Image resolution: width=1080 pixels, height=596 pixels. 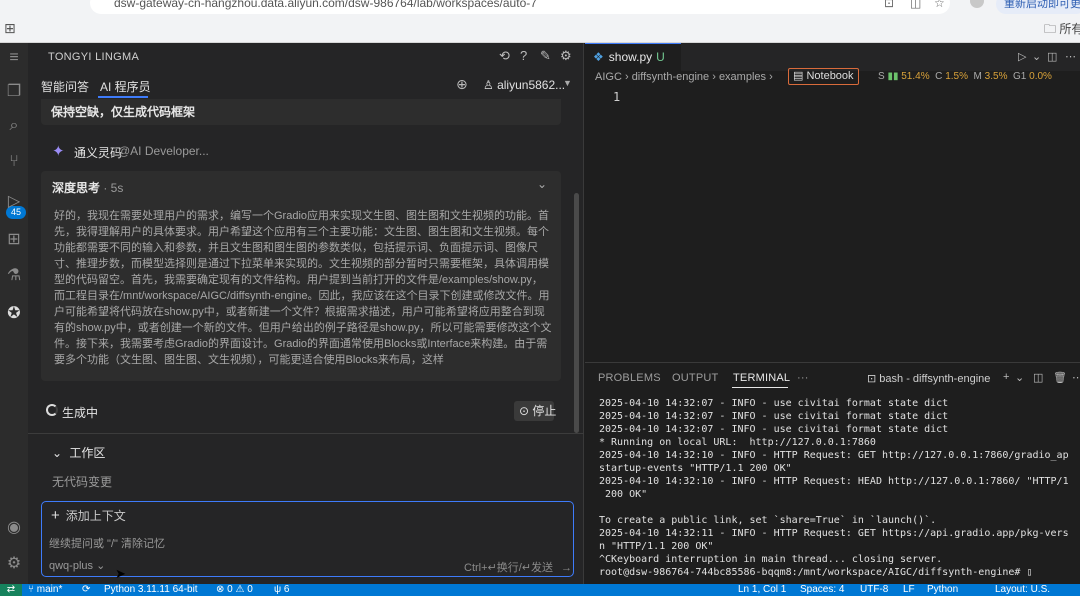 What do you see at coordinates (822, 590) in the screenshot?
I see `indentation: Spaces: 4` at bounding box center [822, 590].